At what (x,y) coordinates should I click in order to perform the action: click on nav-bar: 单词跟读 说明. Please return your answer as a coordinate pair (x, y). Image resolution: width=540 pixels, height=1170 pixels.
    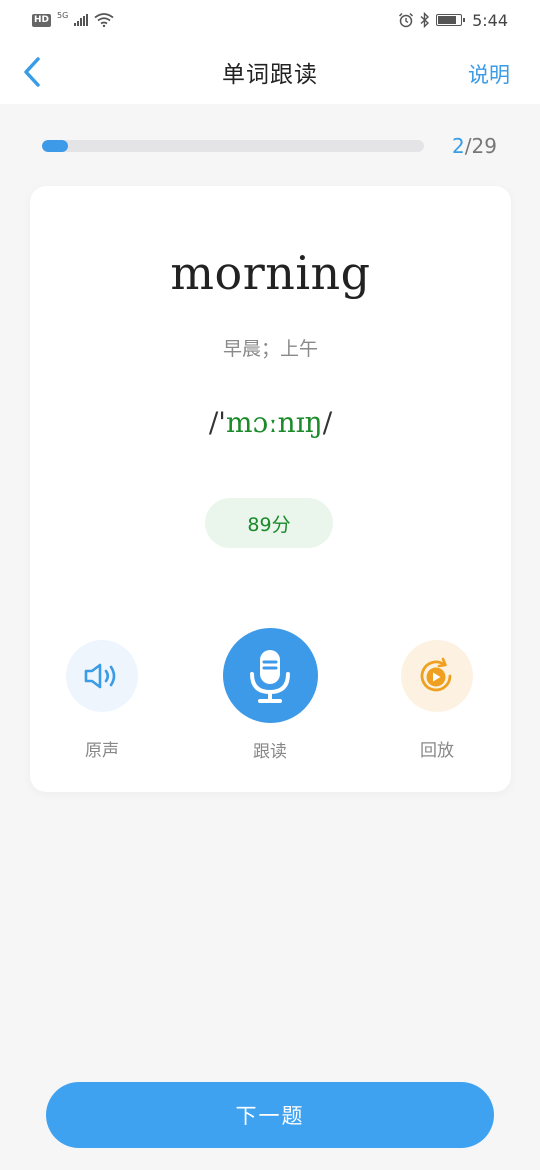
    Looking at the image, I should click on (270, 72).